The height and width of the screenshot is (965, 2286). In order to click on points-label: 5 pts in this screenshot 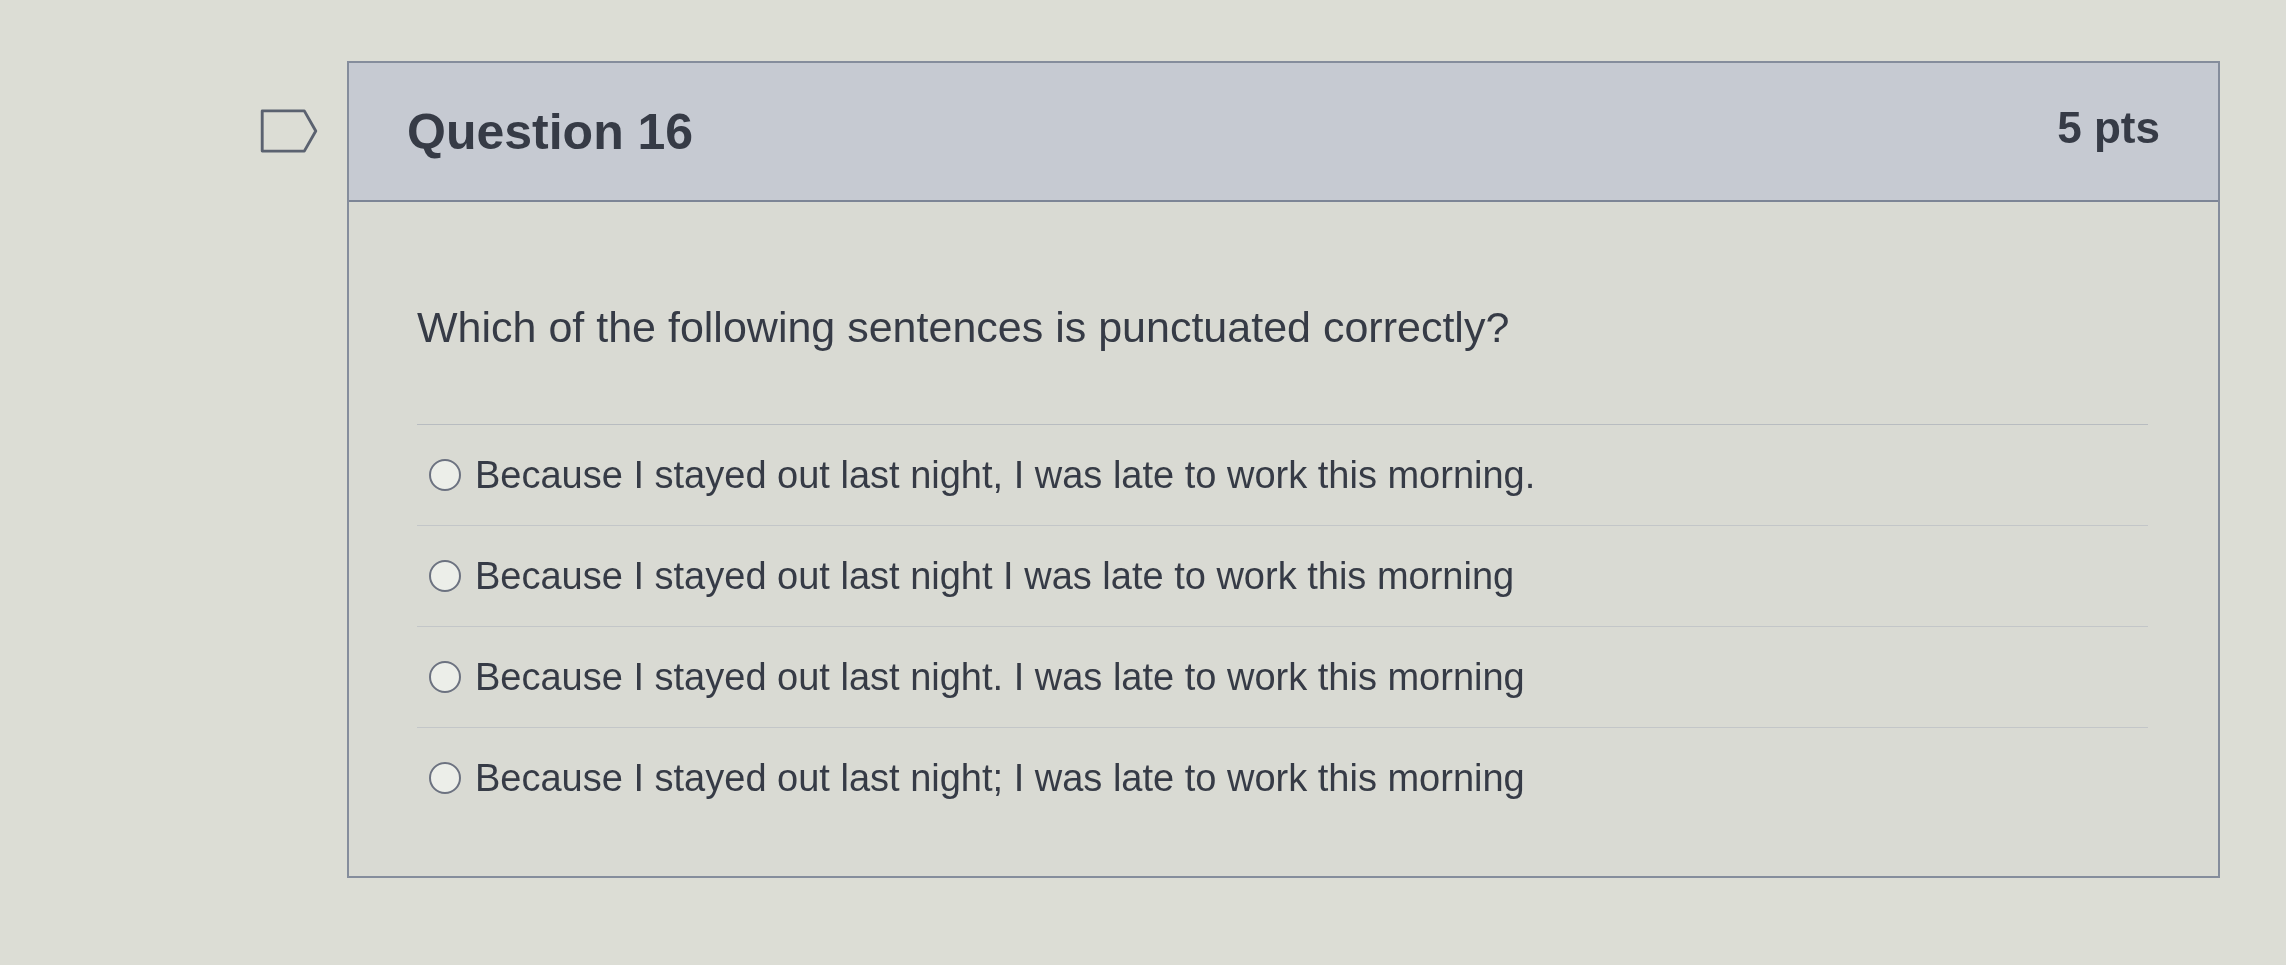, I will do `click(2108, 127)`.